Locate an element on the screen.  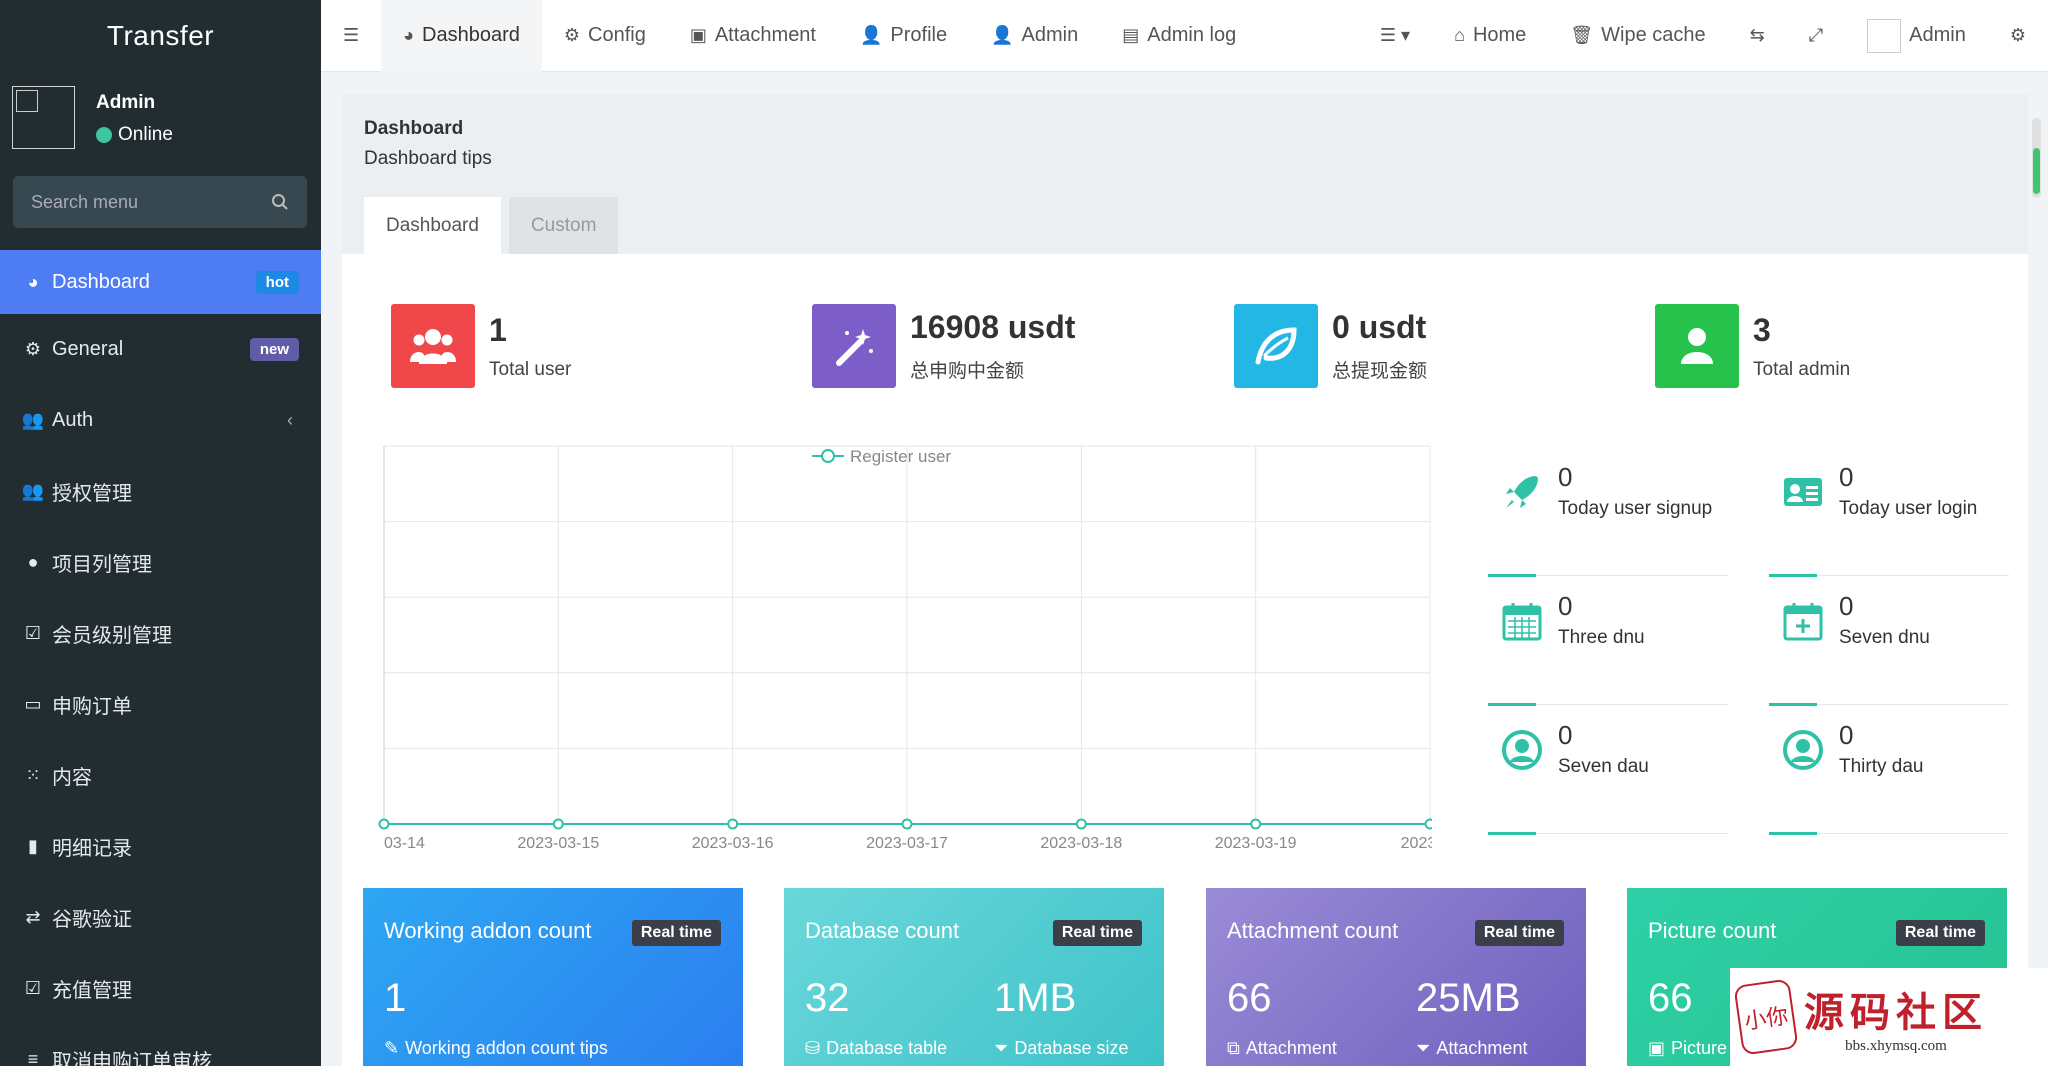
sidebar-item-label: 明细记录 is located at coordinates (92, 849).